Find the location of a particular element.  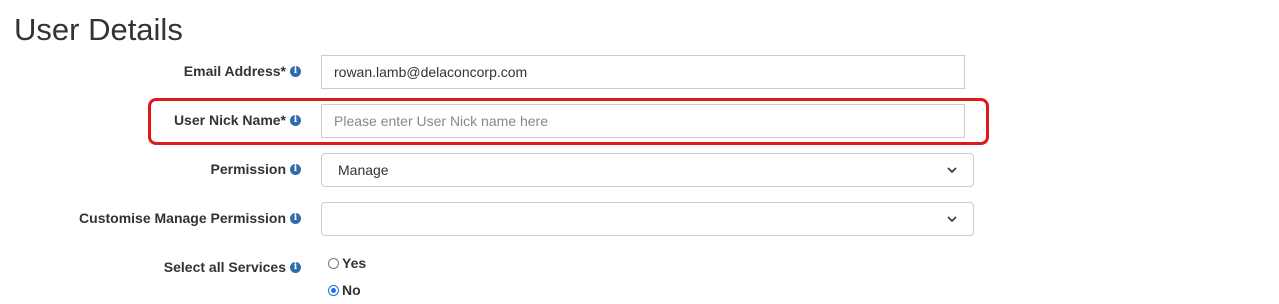

email-field is located at coordinates (643, 72).